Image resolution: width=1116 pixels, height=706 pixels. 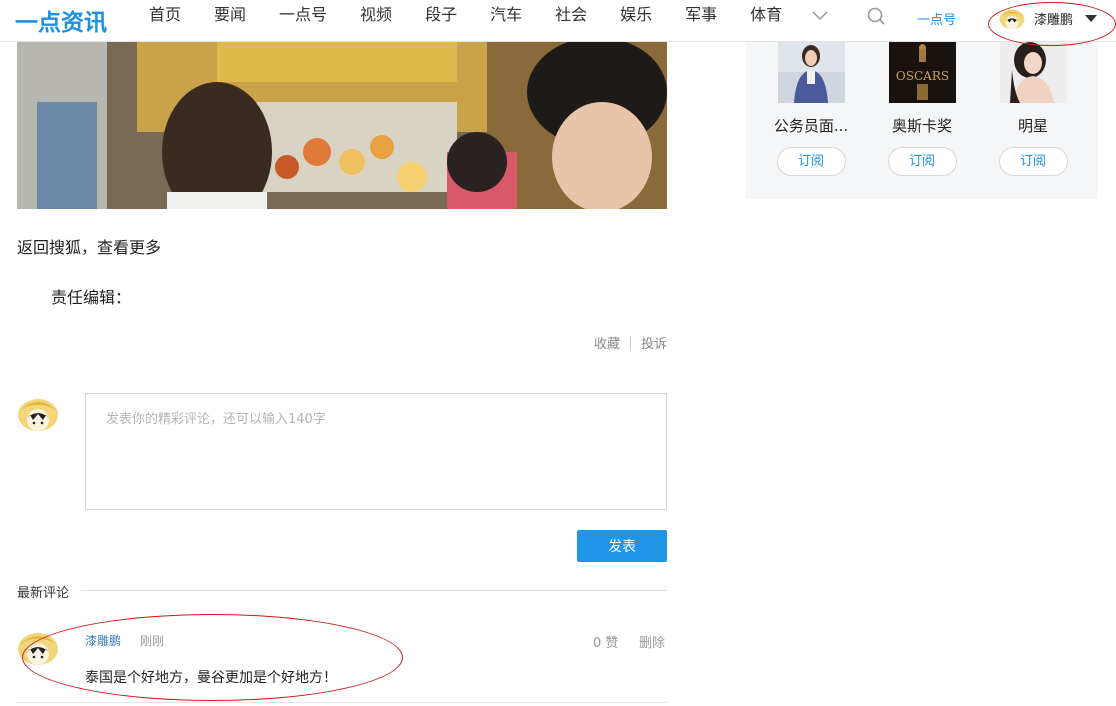 What do you see at coordinates (376, 21) in the screenshot?
I see `nav-item-video: 视频` at bounding box center [376, 21].